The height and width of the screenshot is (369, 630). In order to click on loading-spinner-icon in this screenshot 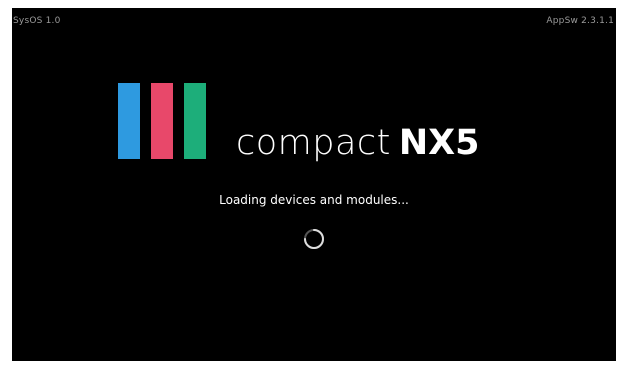, I will do `click(314, 239)`.